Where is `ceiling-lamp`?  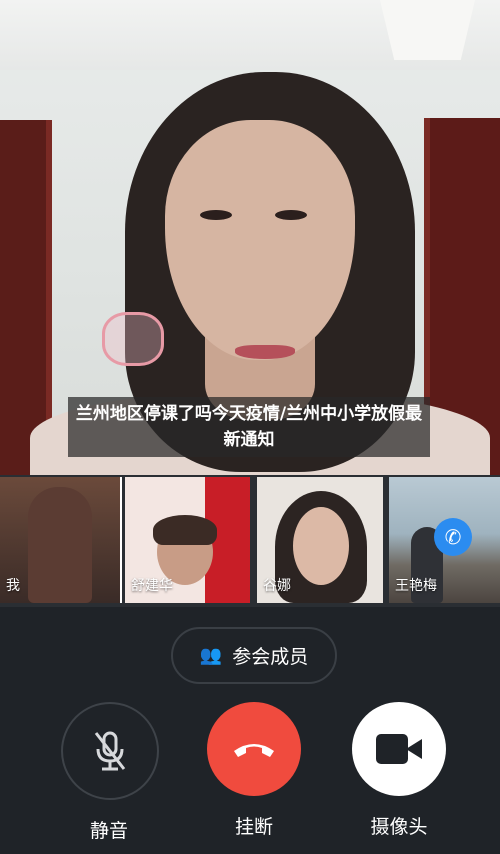
ceiling-lamp is located at coordinates (427, 30).